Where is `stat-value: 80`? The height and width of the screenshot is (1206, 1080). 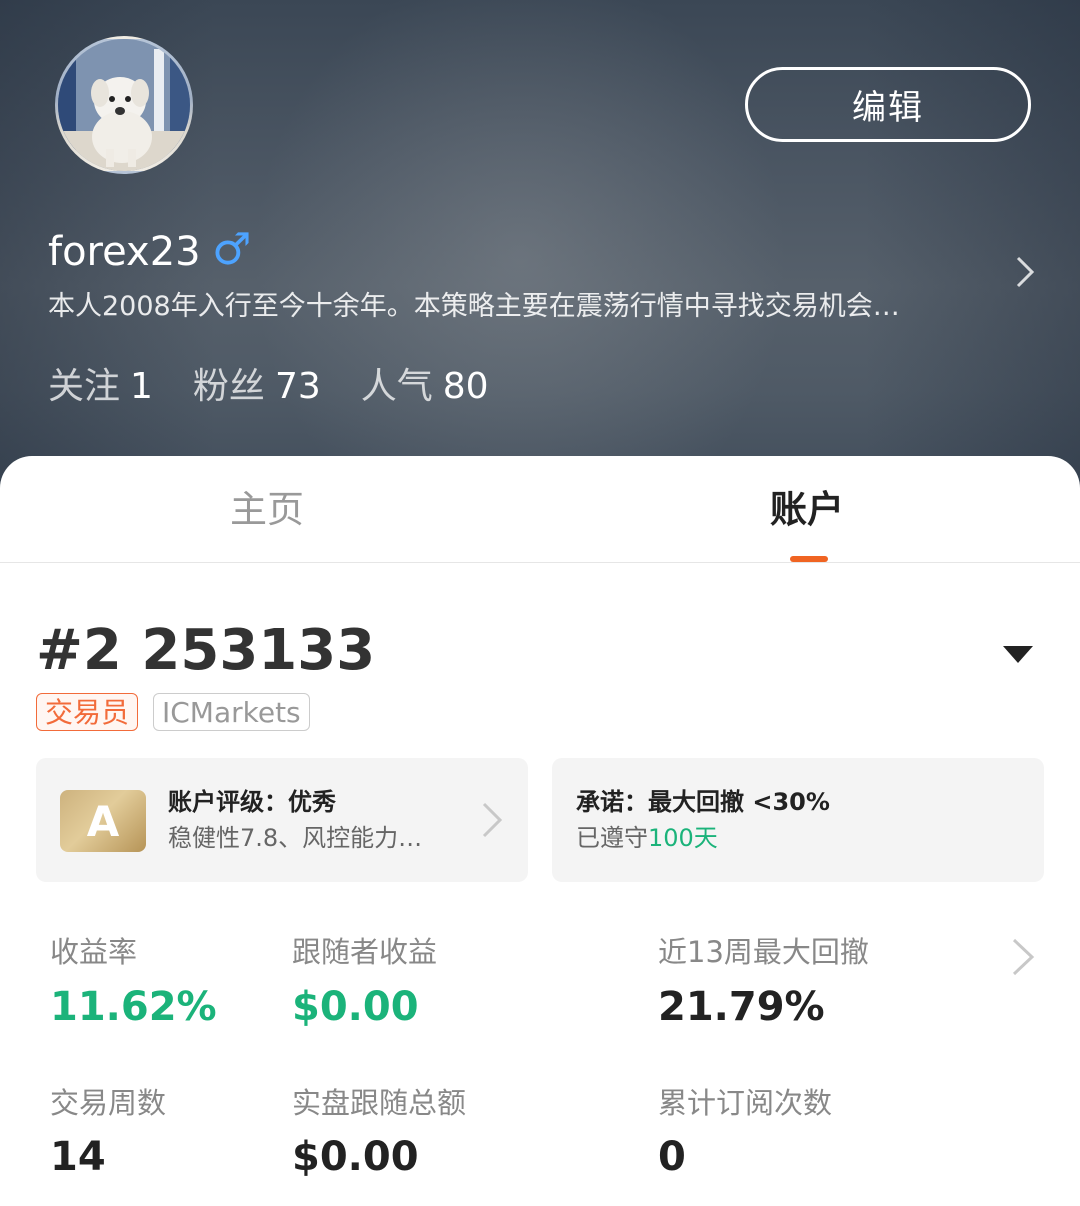 stat-value: 80 is located at coordinates (465, 386).